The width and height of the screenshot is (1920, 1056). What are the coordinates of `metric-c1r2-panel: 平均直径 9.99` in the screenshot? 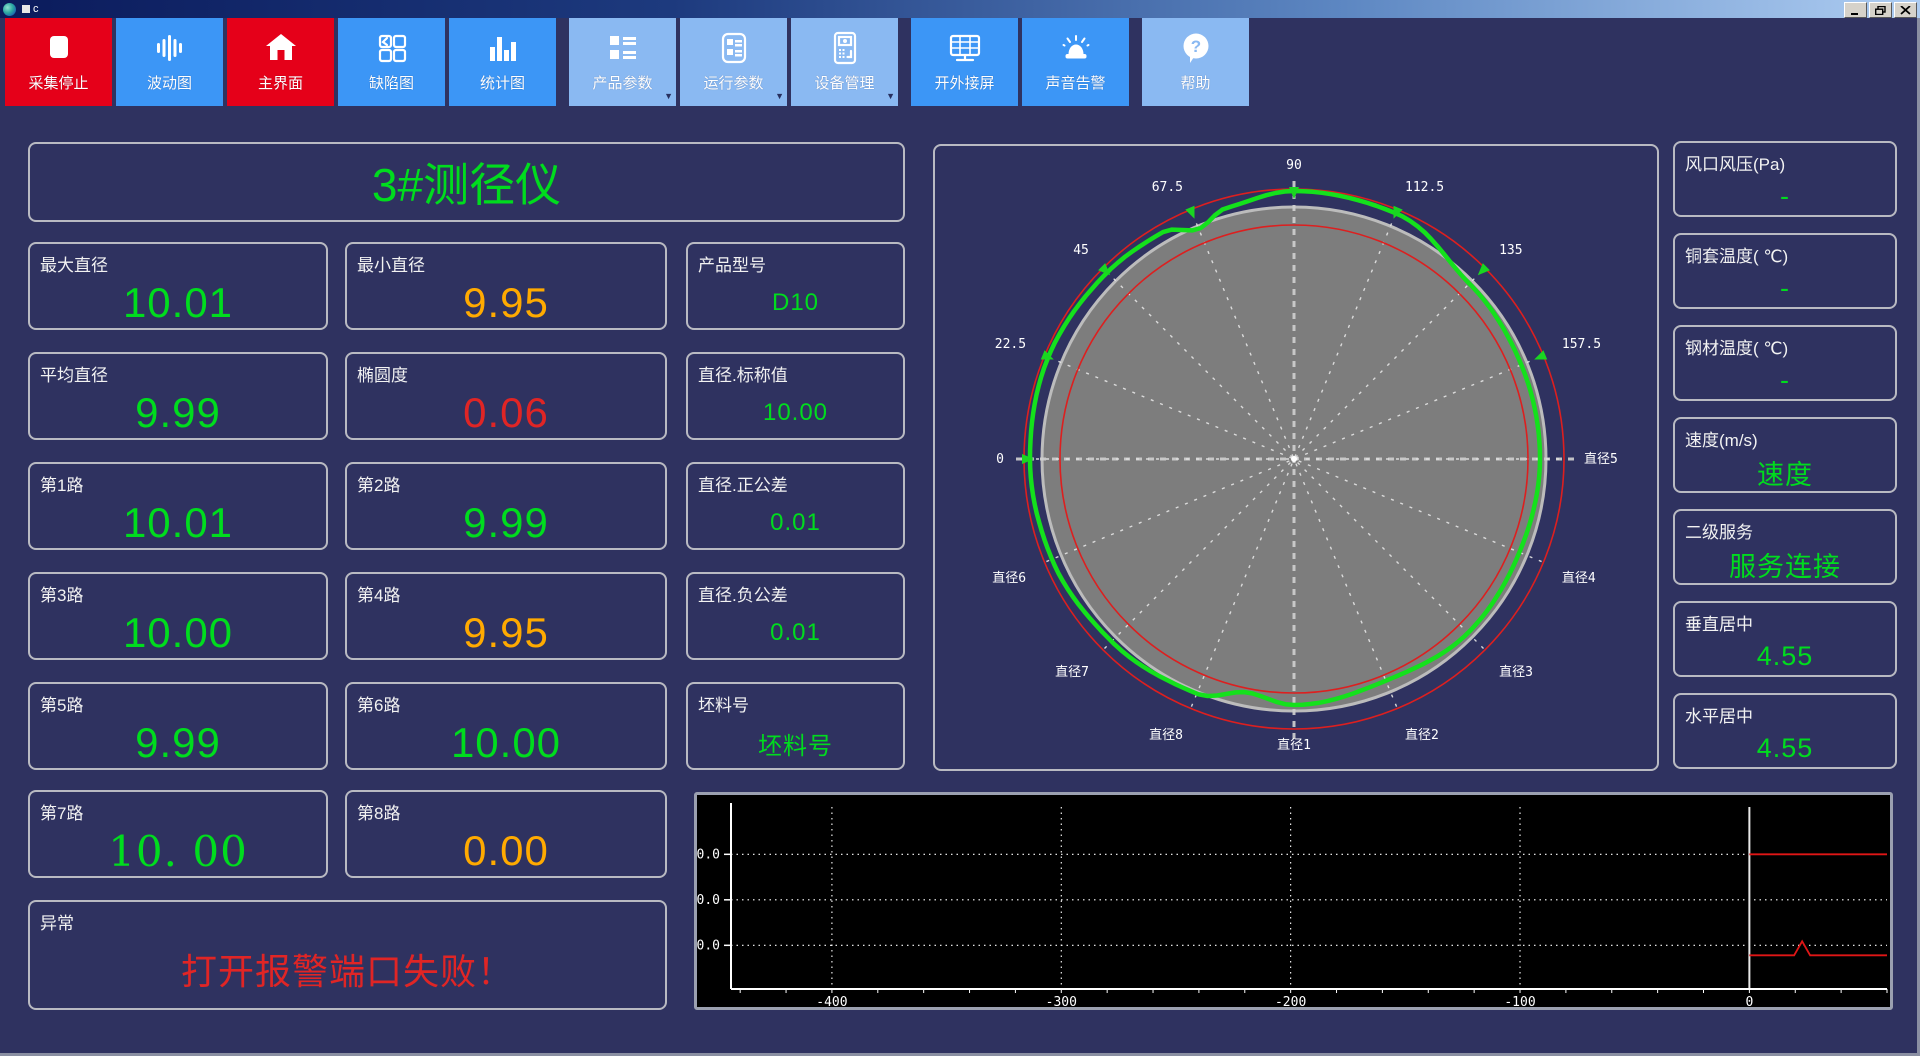 It's located at (178, 396).